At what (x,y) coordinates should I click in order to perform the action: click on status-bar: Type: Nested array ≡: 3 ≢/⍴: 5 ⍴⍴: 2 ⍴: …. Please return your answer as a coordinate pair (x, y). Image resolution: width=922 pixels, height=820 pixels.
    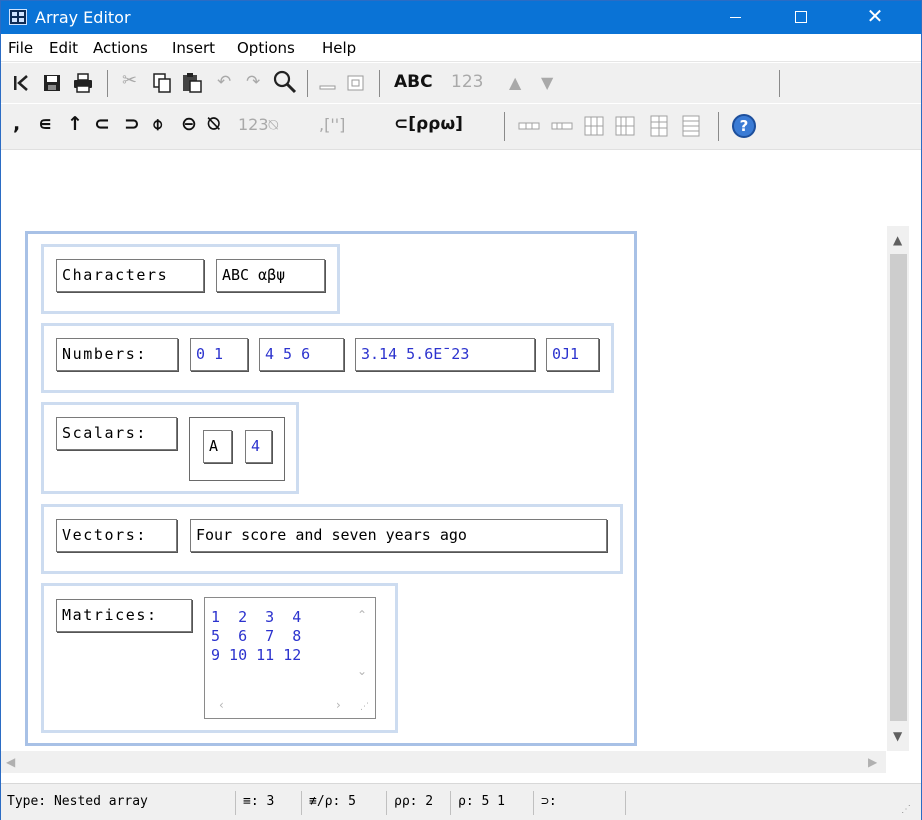
    Looking at the image, I should click on (461, 801).